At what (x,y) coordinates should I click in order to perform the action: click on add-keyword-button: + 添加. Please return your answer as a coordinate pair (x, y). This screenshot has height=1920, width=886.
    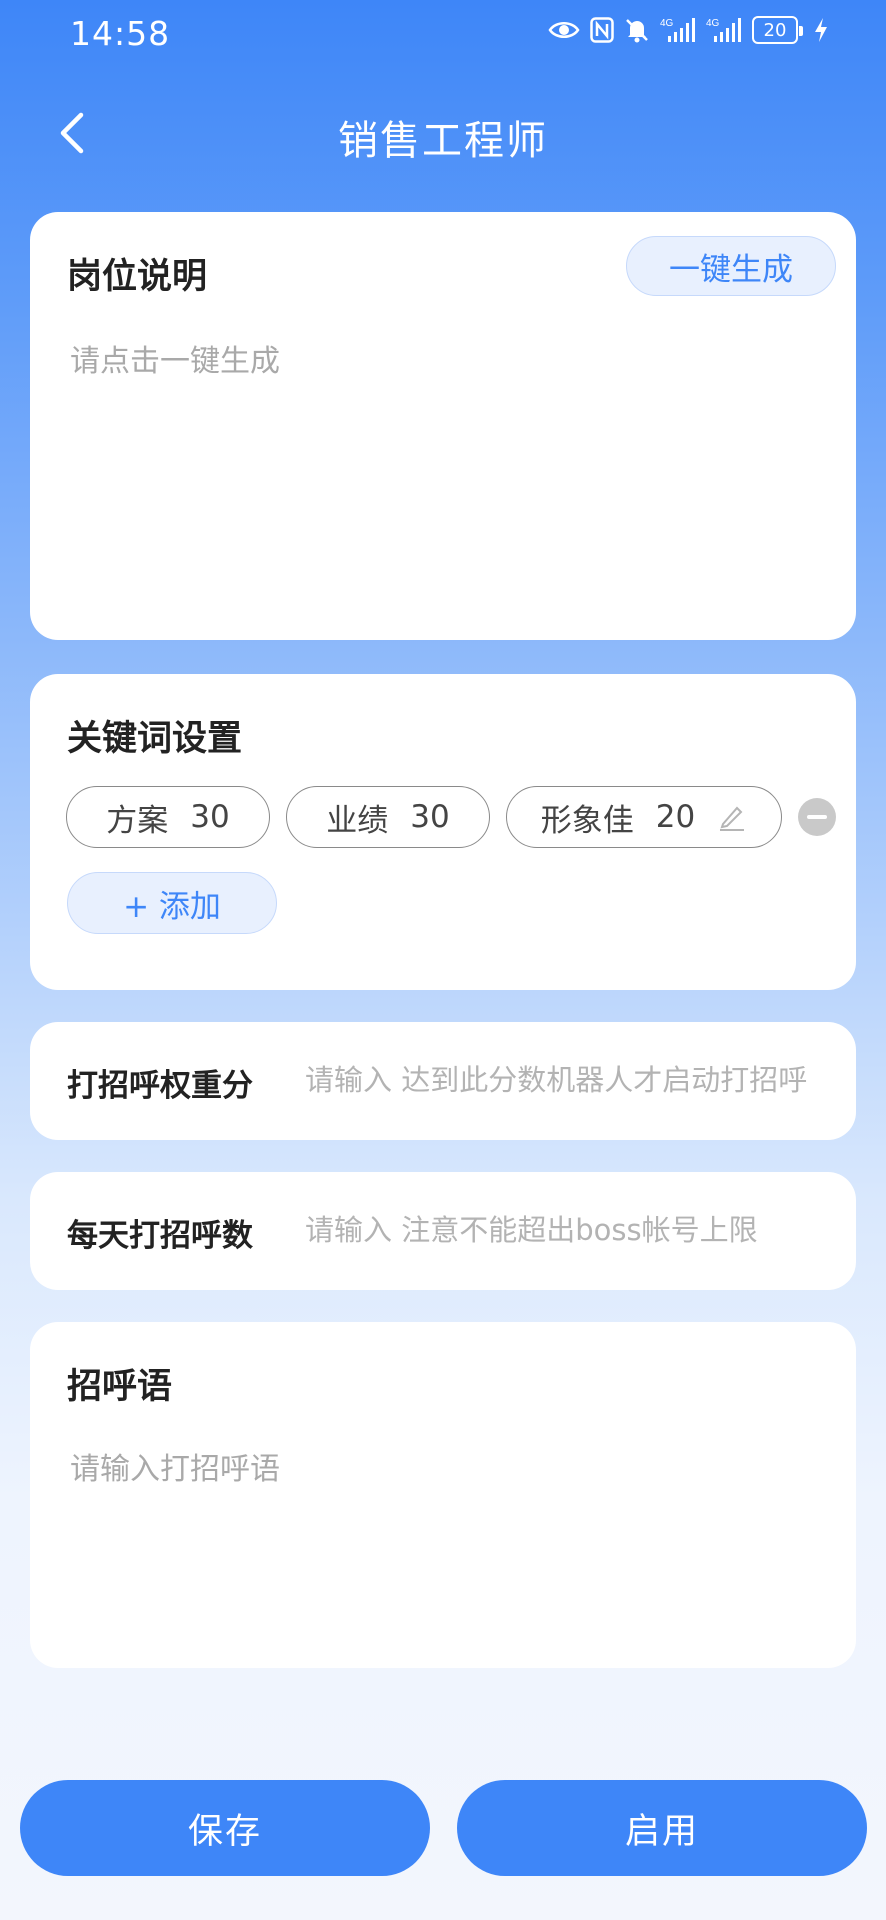
    Looking at the image, I should click on (172, 903).